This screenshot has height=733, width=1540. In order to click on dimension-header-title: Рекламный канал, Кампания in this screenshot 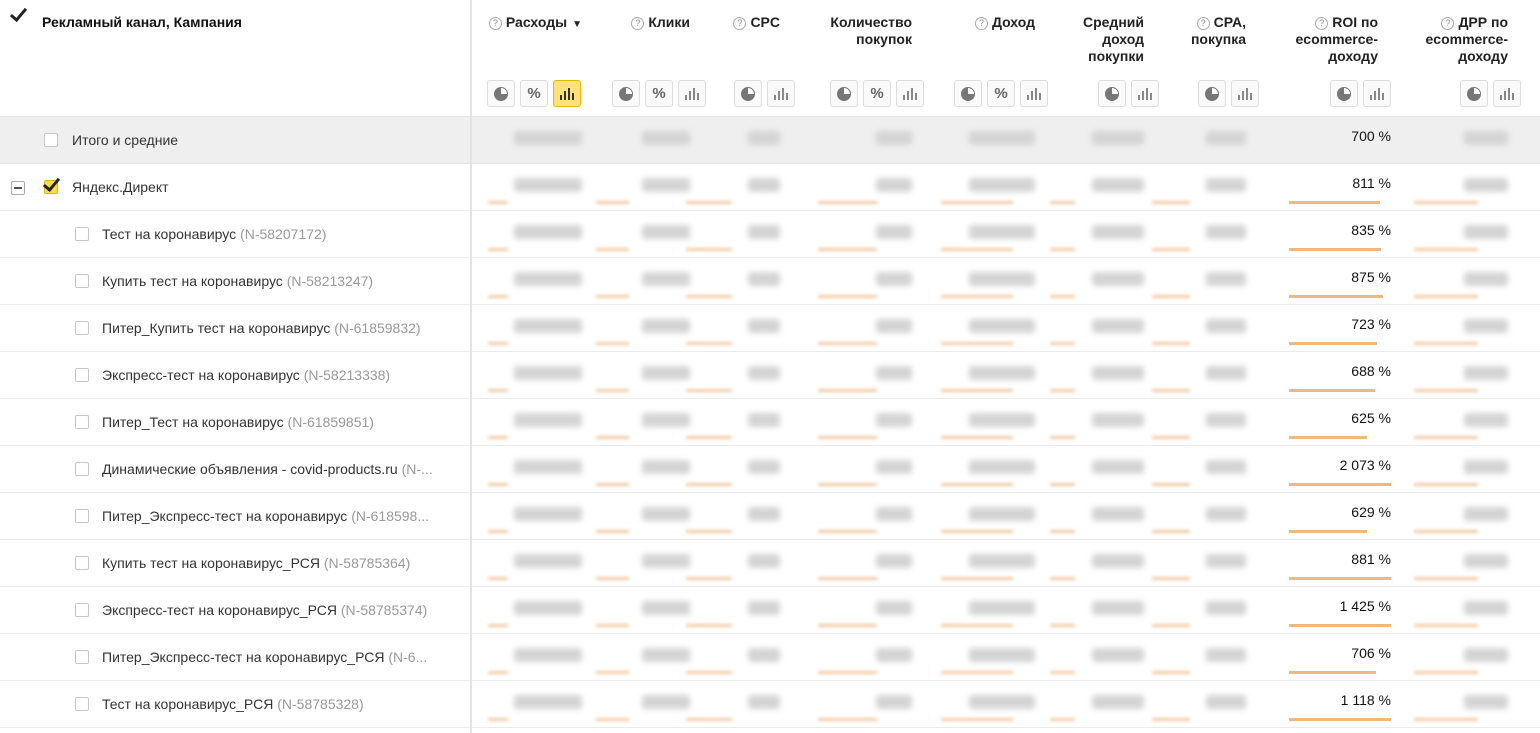, I will do `click(142, 22)`.